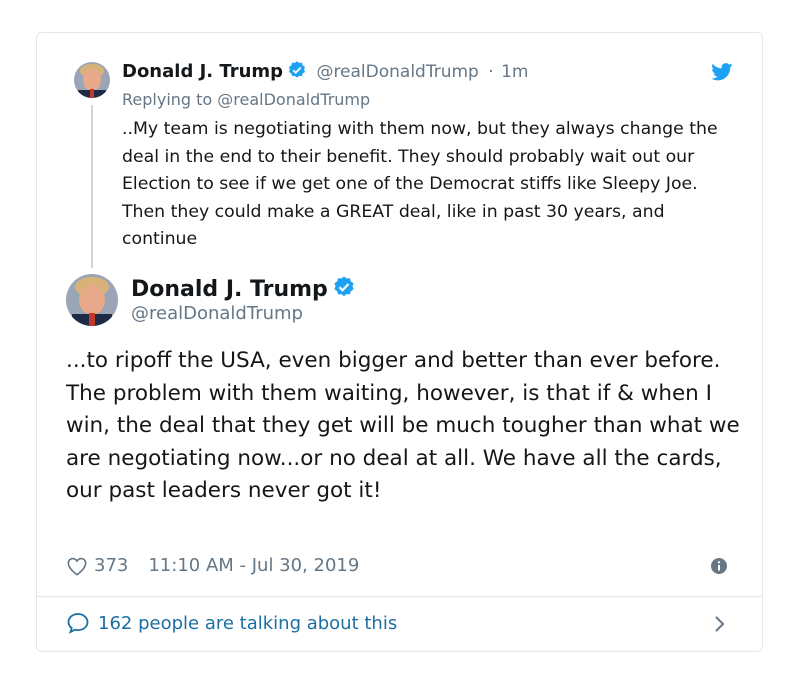  What do you see at coordinates (246, 99) in the screenshot?
I see `replying-to-label: Replying to @realDonaldTrump` at bounding box center [246, 99].